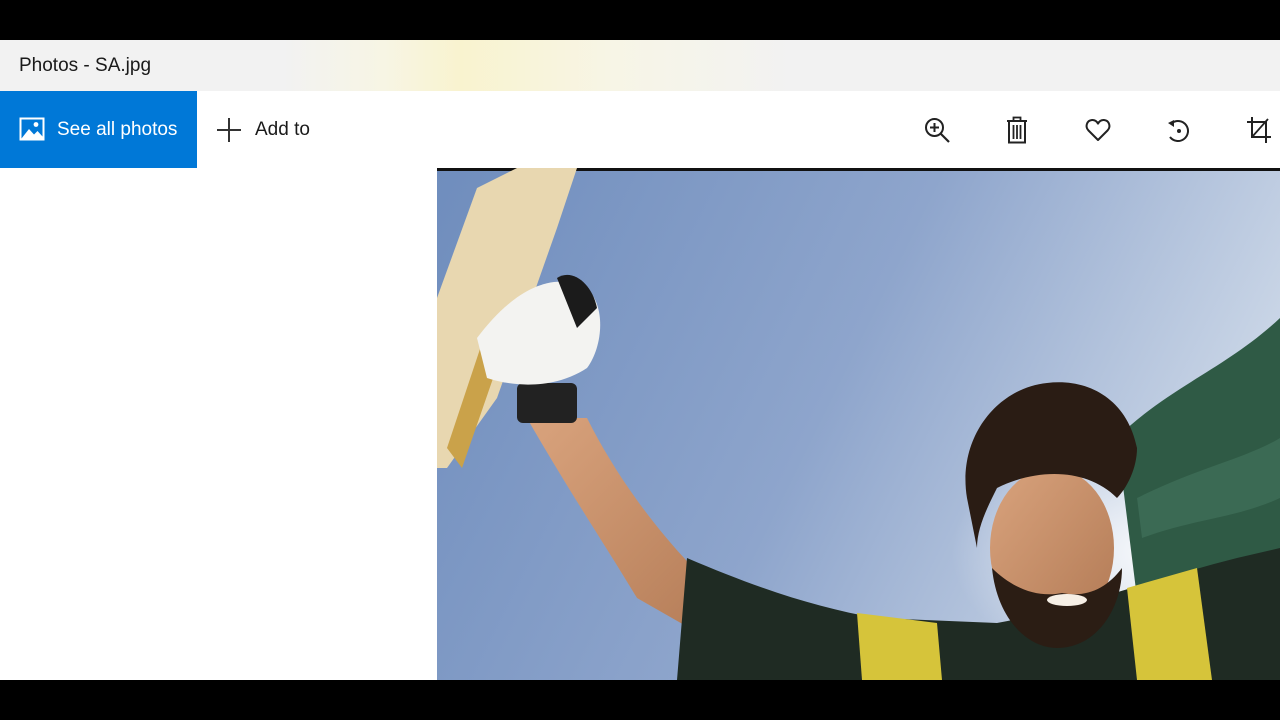 The width and height of the screenshot is (1280, 720). Describe the element at coordinates (117, 129) in the screenshot. I see `see-all-photos-label: See all photos` at that location.